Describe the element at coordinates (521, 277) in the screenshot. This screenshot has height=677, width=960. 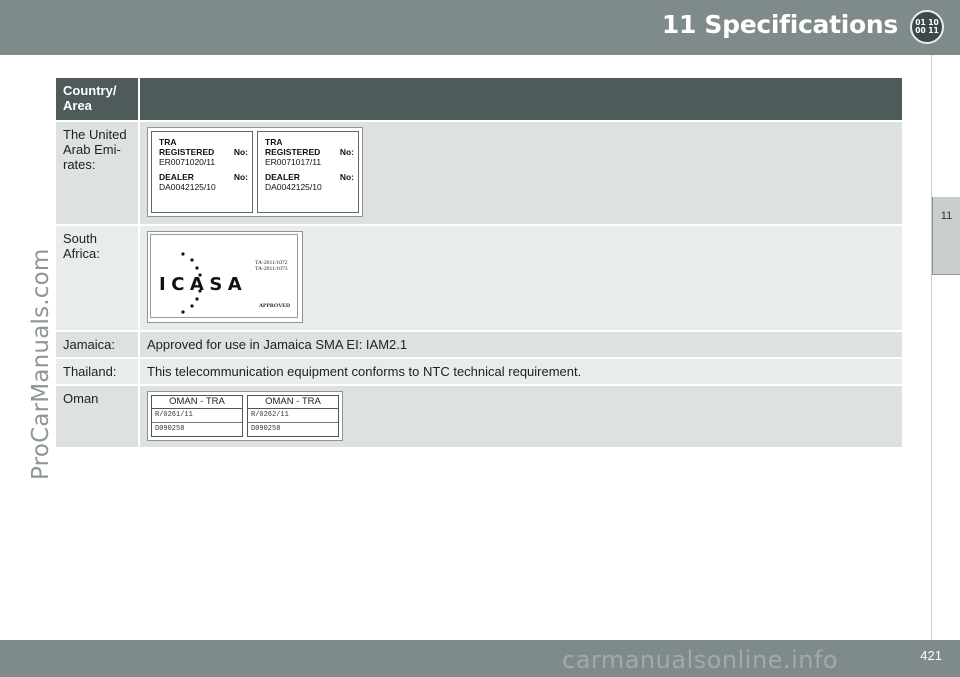
I see `approval-cell: ICASA TA-2011/1072 TA-2011/1073 APPROVED` at that location.